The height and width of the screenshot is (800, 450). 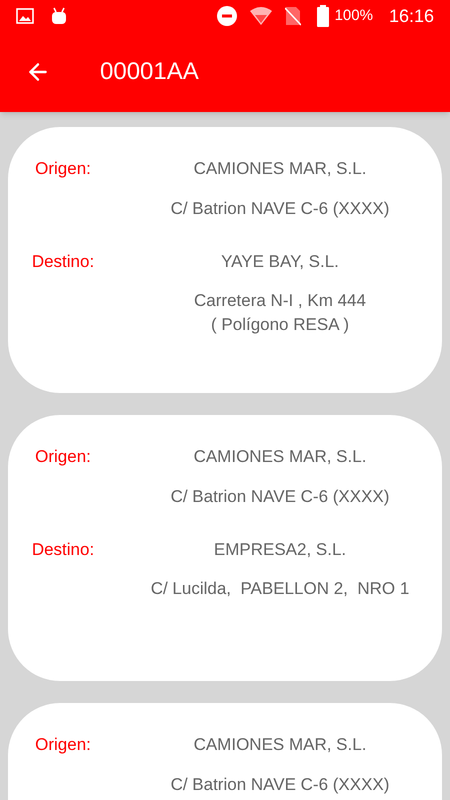 I want to click on address-text: C/ Lucilda, PABELLON 2, NRO 1, so click(x=280, y=589).